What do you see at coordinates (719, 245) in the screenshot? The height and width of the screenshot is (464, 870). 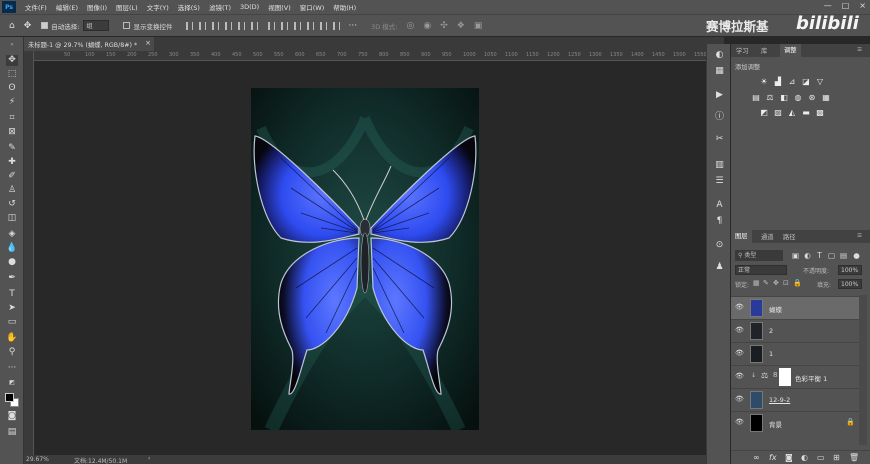 I see `navigator-icon: ⊙` at bounding box center [719, 245].